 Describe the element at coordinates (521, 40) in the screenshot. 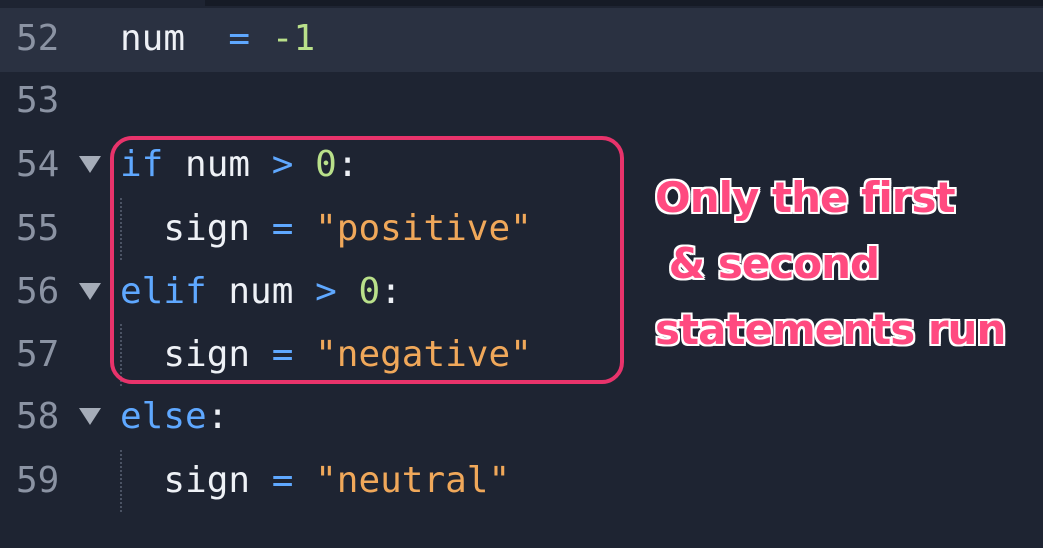

I see `code-line: 52 num = -1` at that location.